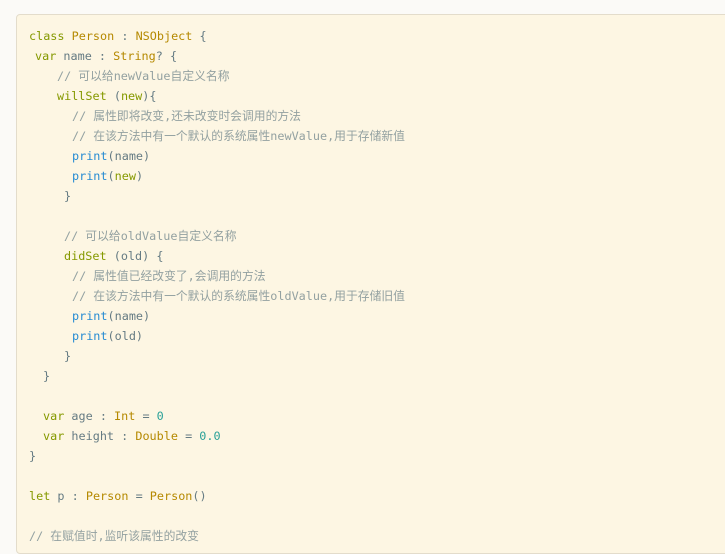 The width and height of the screenshot is (725, 554). Describe the element at coordinates (211, 496) in the screenshot. I see `code-line: let p : Person = Person()` at that location.